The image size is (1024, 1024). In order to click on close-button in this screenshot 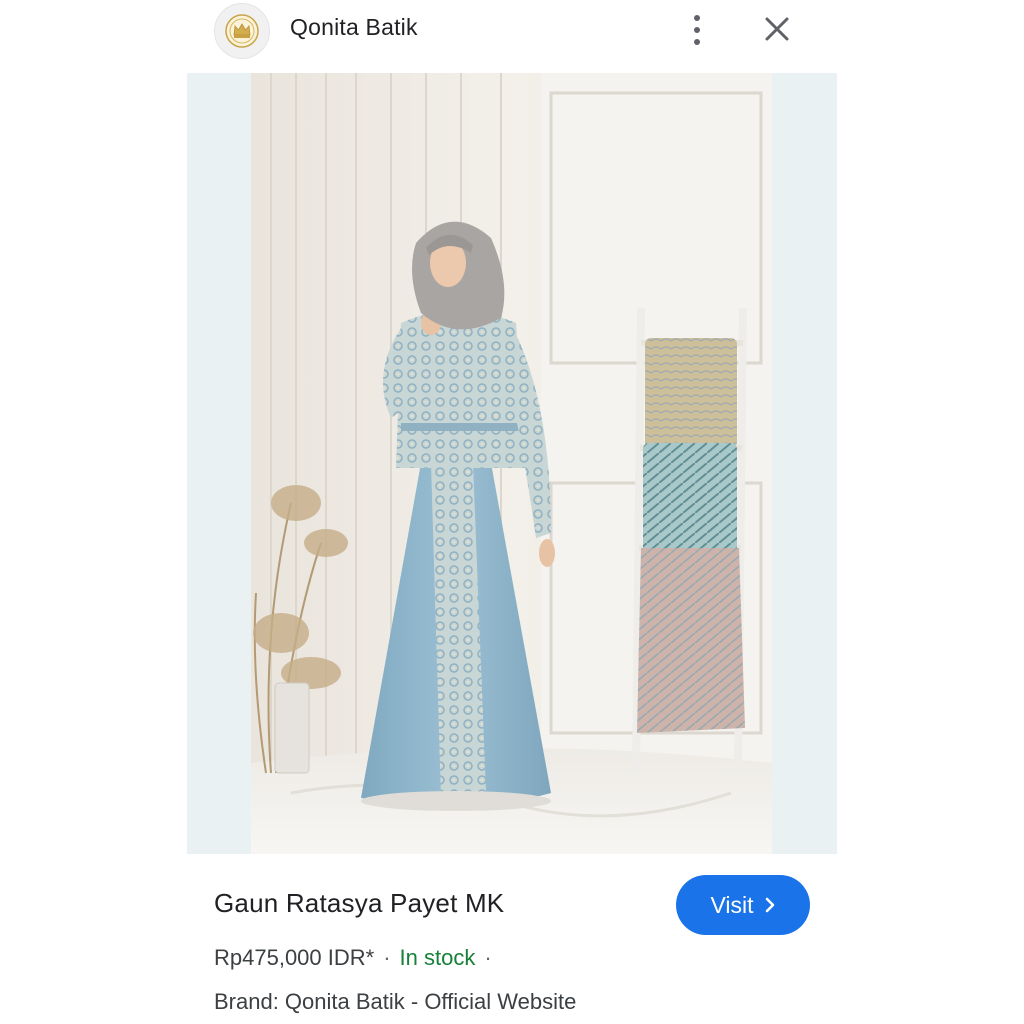, I will do `click(777, 29)`.